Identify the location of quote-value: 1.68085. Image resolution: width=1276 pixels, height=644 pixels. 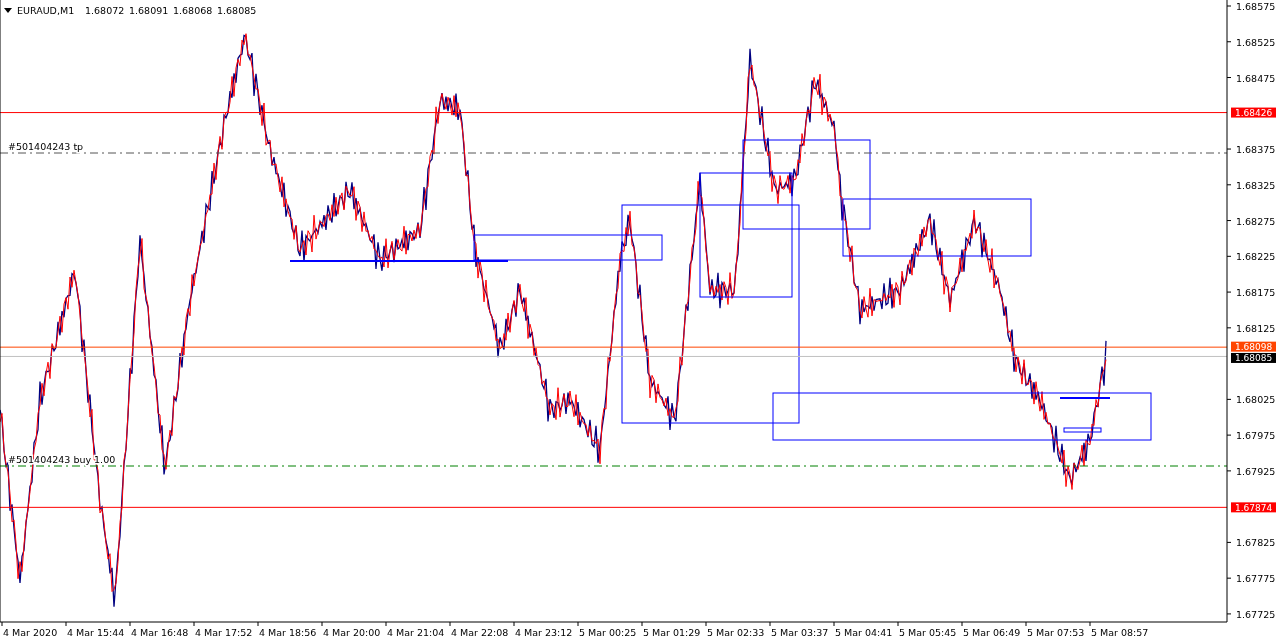
(237, 10).